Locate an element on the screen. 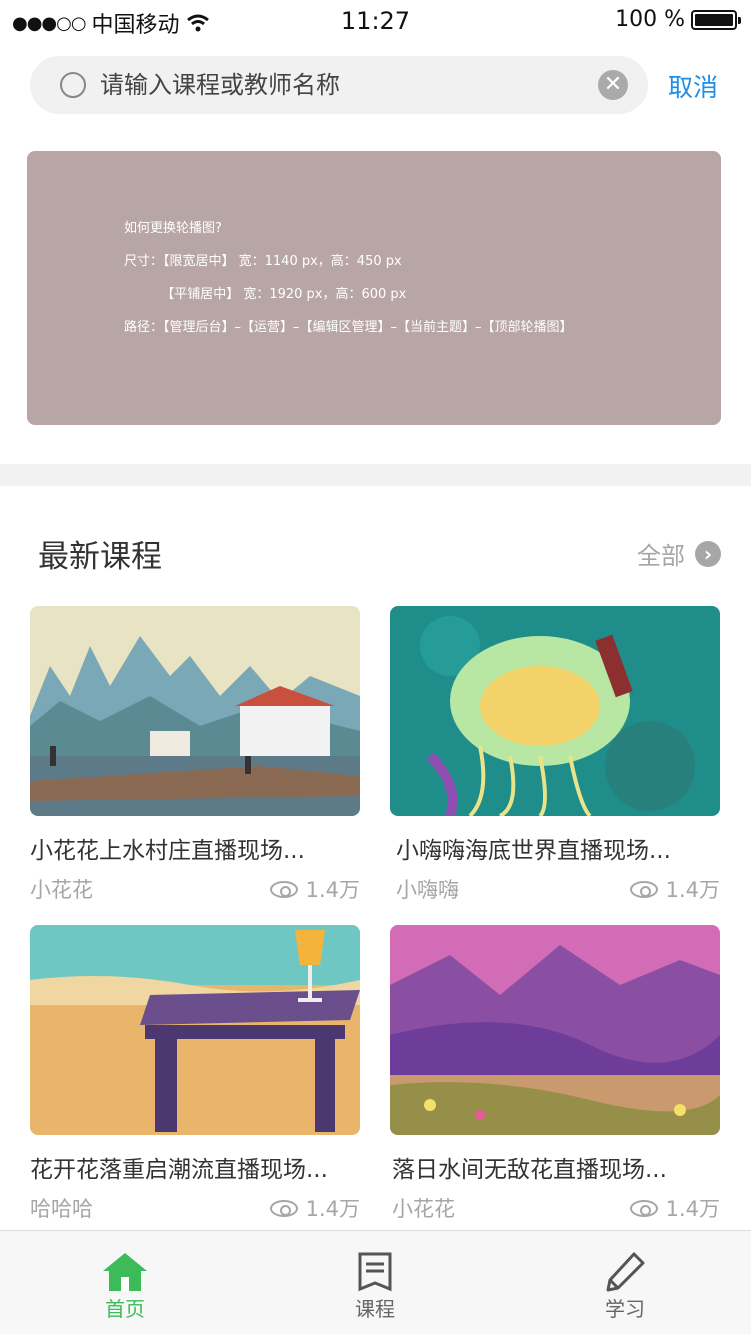  search-bar: ✕ is located at coordinates (339, 85).